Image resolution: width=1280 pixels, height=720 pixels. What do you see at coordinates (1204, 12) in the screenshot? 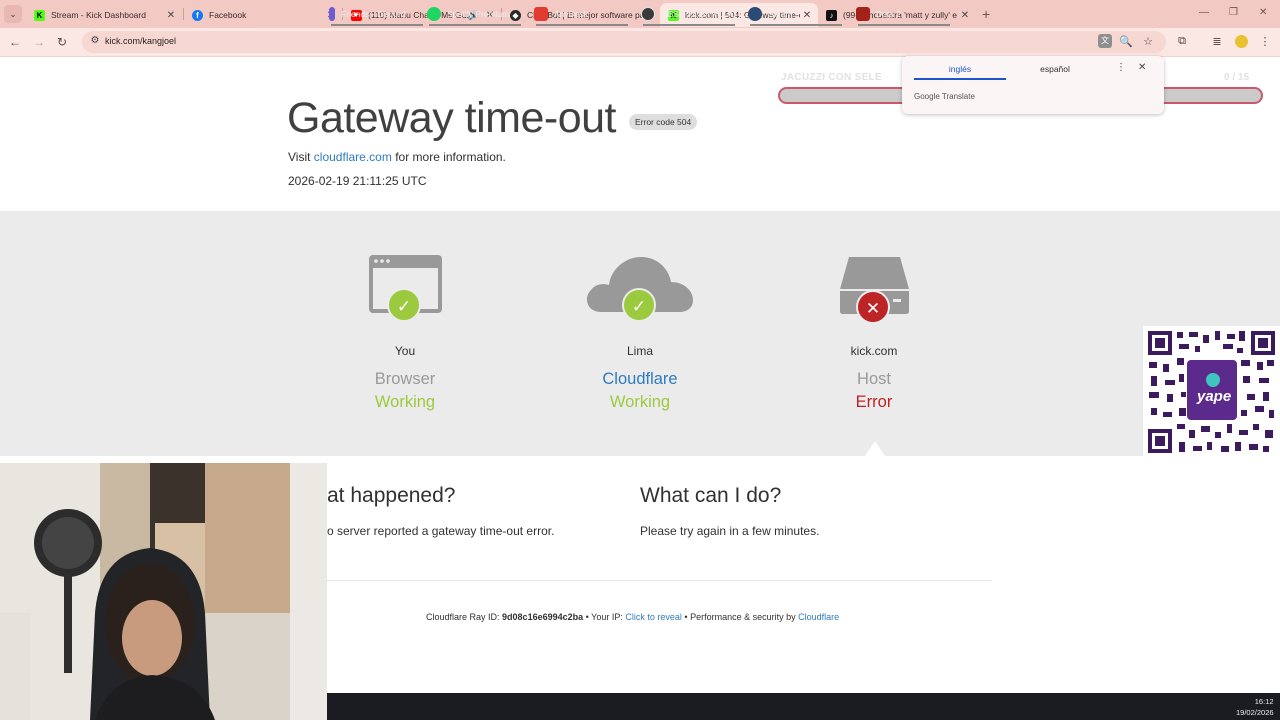
I see `minimize-icon: —` at bounding box center [1204, 12].